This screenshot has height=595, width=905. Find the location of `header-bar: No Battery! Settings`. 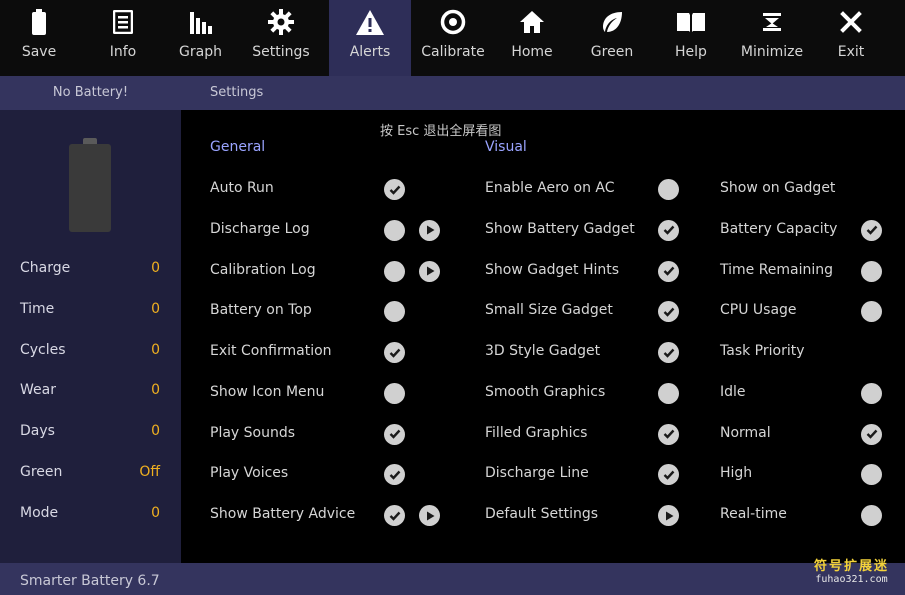

header-bar: No Battery! Settings is located at coordinates (452, 93).